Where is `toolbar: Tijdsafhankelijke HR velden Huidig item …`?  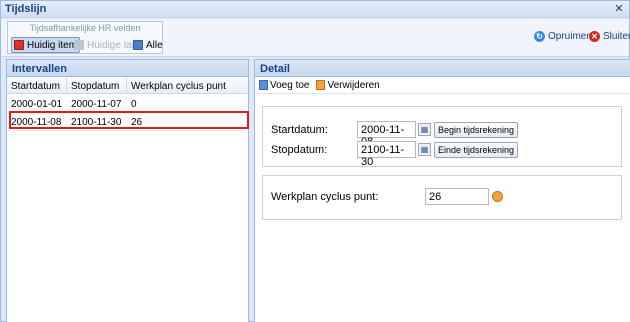
toolbar: Tijdsafhankelijke HR velden Huidig item … is located at coordinates (315, 38).